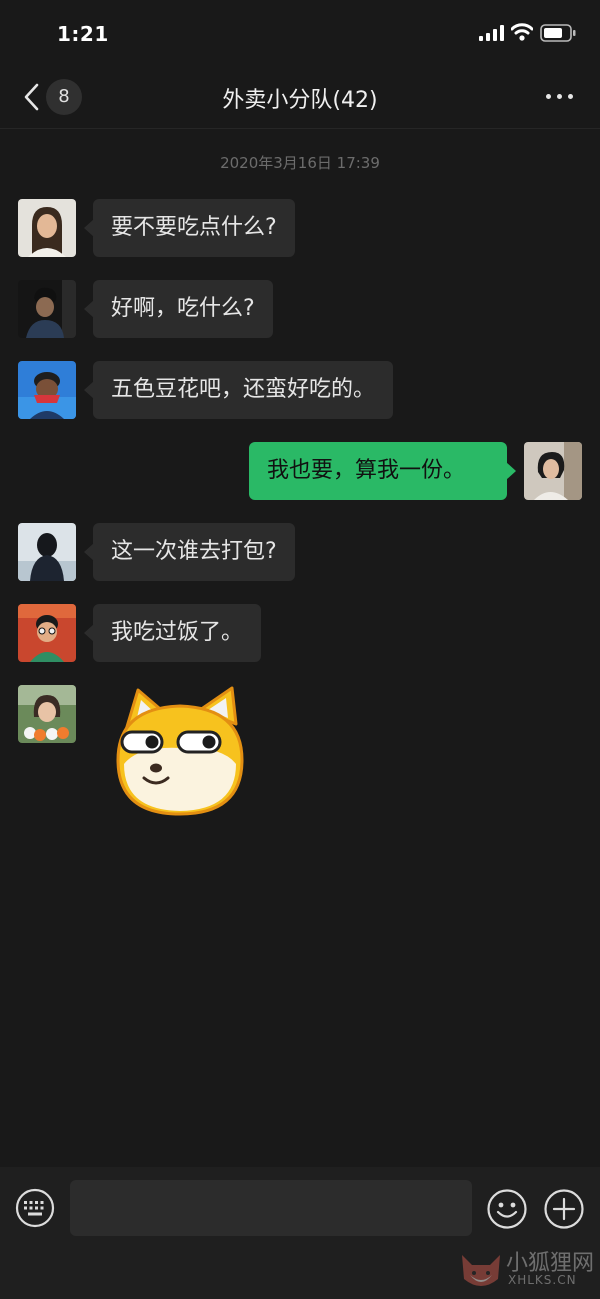  I want to click on shiba-dog-sticker, so click(180, 752).